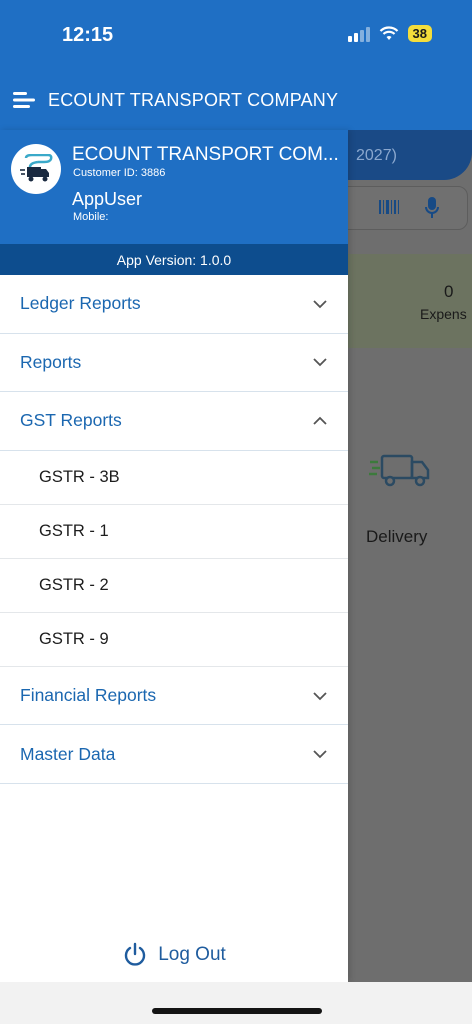 This screenshot has width=472, height=1024. Describe the element at coordinates (119, 173) in the screenshot. I see `customer-id: Customer ID: 3886` at that location.